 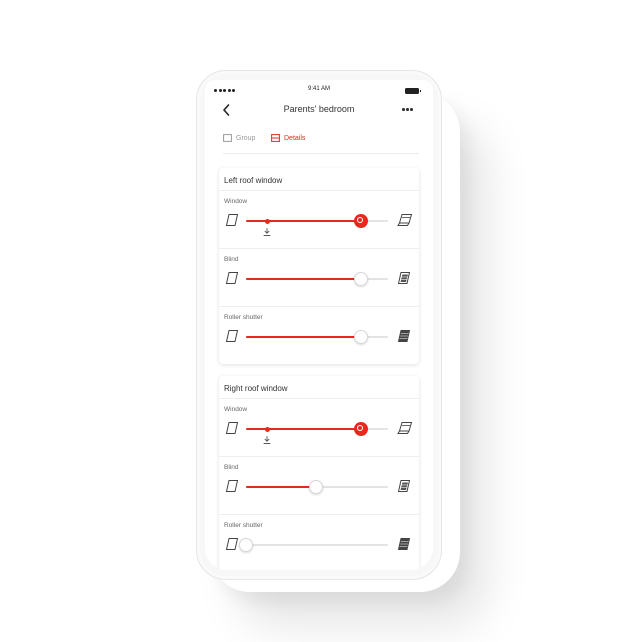 What do you see at coordinates (413, 91) in the screenshot?
I see `battery-icon` at bounding box center [413, 91].